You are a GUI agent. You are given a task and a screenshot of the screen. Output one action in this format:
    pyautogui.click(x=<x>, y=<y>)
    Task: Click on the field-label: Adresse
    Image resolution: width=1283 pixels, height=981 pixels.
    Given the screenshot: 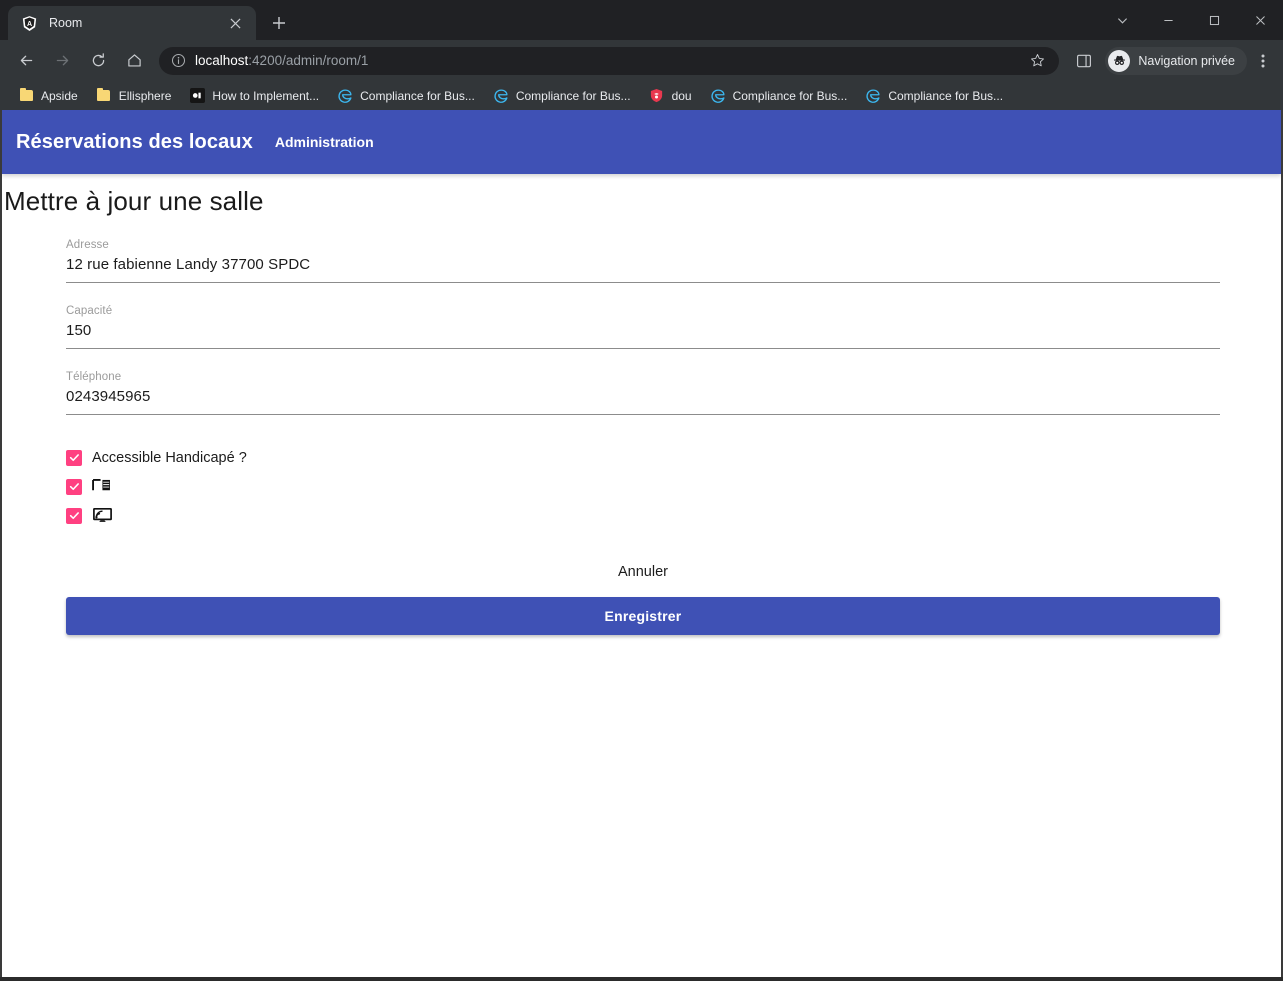 What is the action you would take?
    pyautogui.click(x=87, y=245)
    